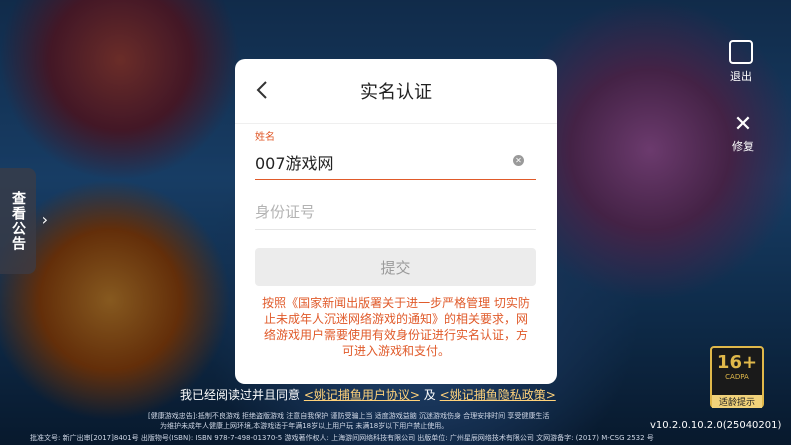 This screenshot has width=791, height=445. Describe the element at coordinates (498, 395) in the screenshot. I see `privacy-policy-link: <姚记捕鱼隐私政策>` at that location.